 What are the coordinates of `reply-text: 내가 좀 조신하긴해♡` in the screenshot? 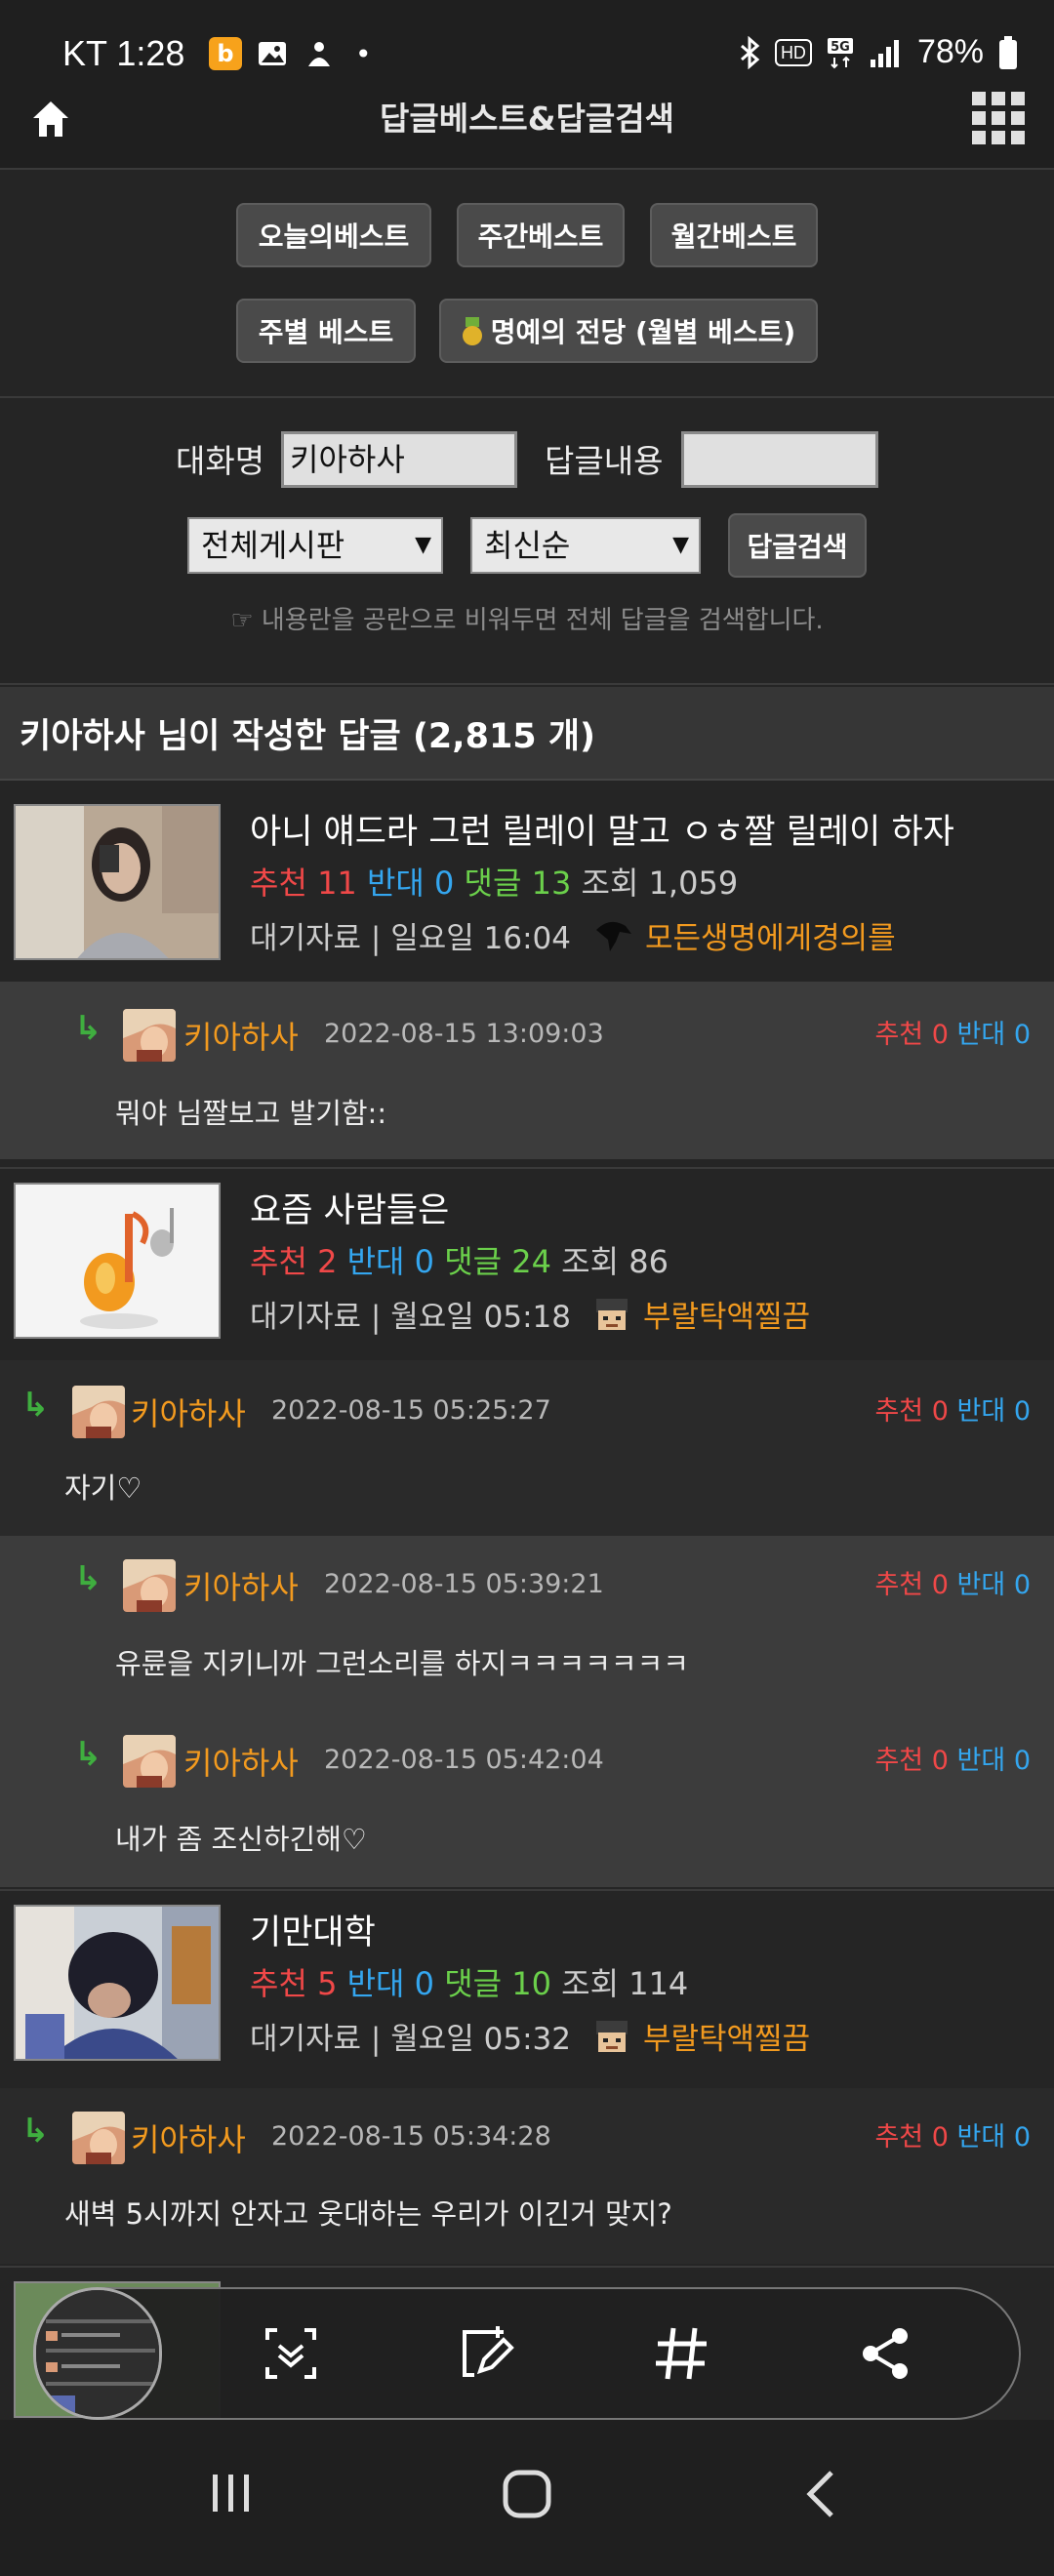 It's located at (241, 1839).